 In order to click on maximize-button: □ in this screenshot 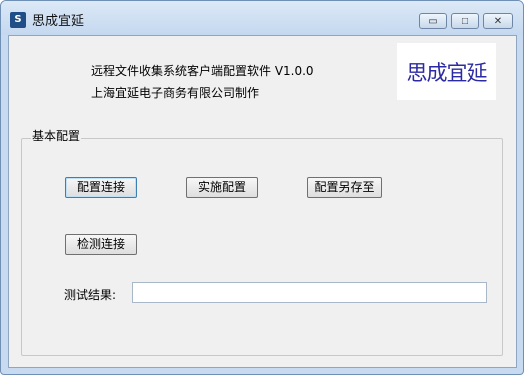, I will do `click(465, 21)`.